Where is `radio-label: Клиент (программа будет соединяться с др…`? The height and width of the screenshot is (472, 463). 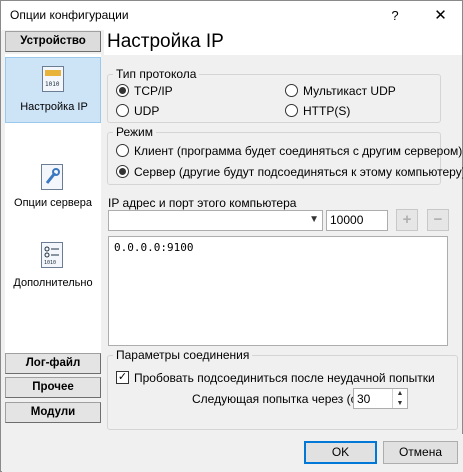 radio-label: Клиент (программа будет соединяться с др… is located at coordinates (298, 151).